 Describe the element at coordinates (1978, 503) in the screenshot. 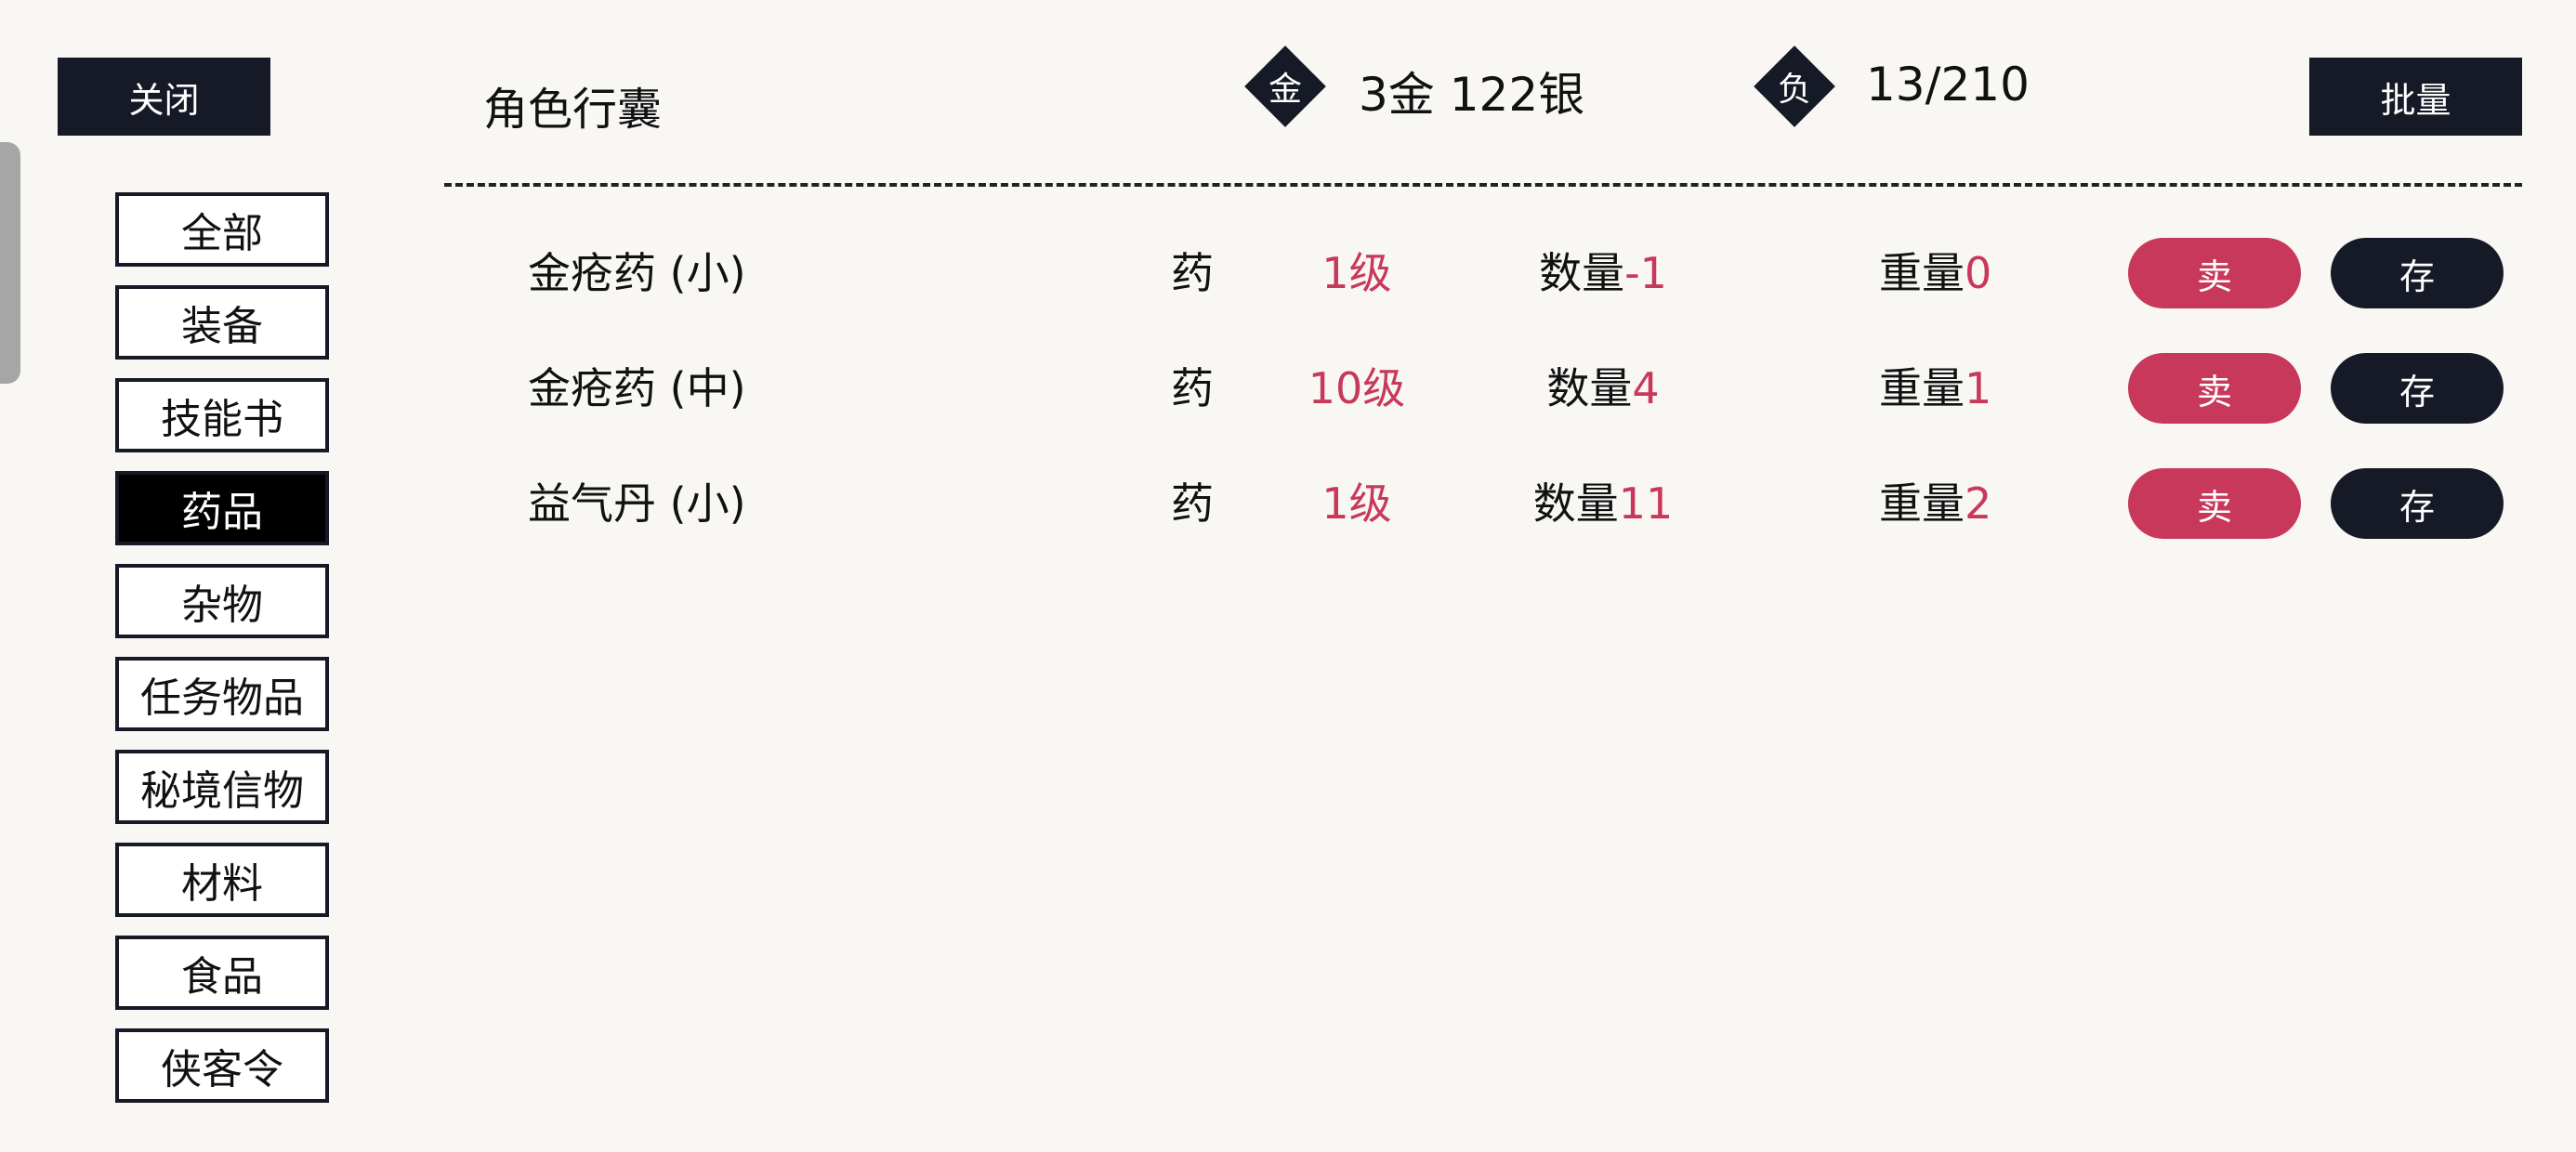

I see `weight-value: 2` at that location.